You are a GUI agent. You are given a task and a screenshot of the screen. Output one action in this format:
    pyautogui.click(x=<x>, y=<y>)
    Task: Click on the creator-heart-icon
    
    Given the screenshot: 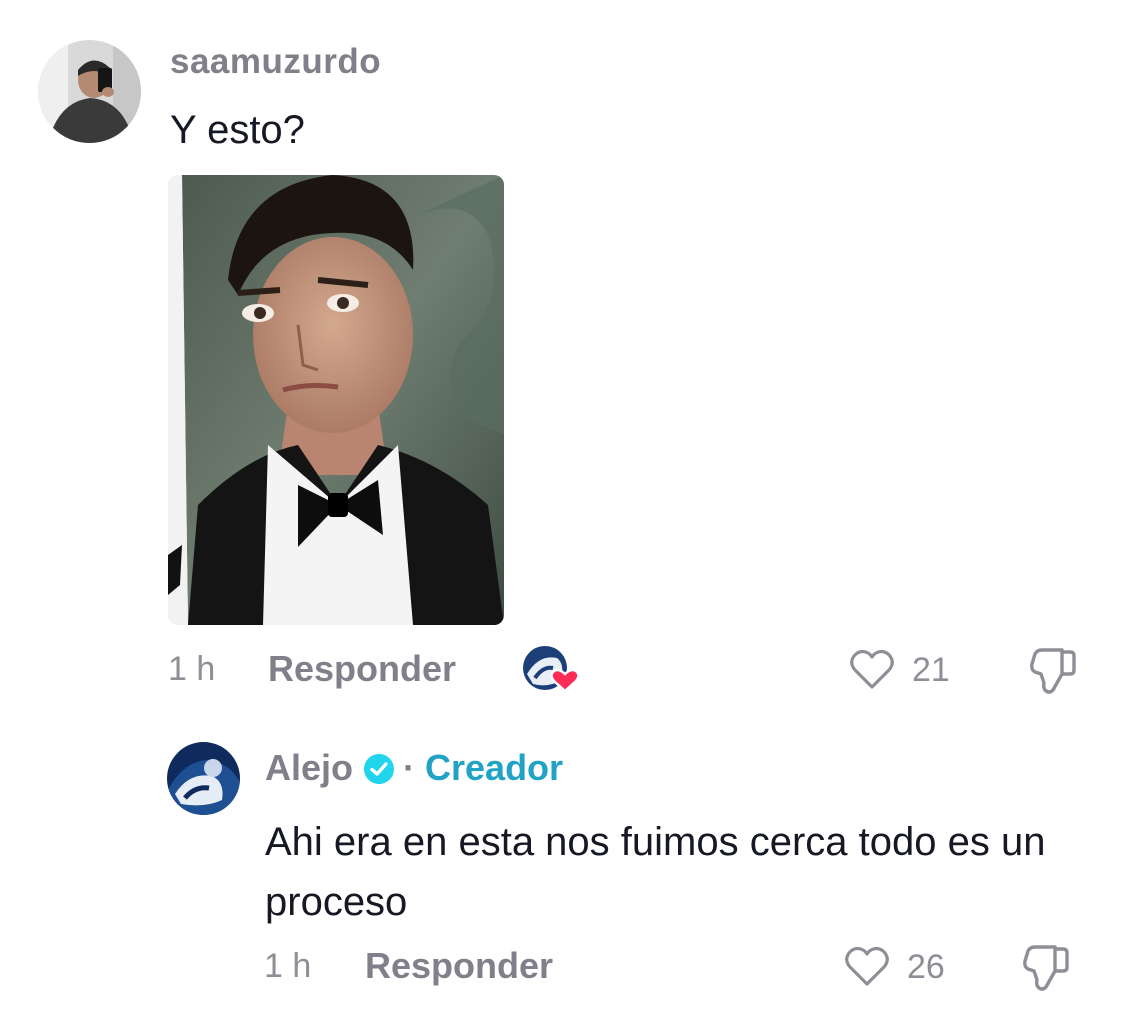 What is the action you would take?
    pyautogui.click(x=550, y=669)
    